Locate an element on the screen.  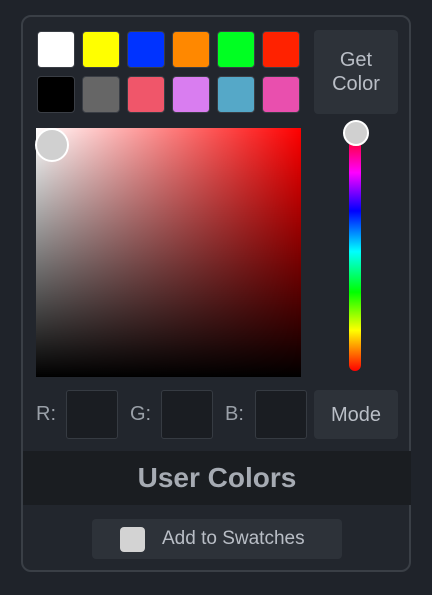
b-label: B: is located at coordinates (234, 414).